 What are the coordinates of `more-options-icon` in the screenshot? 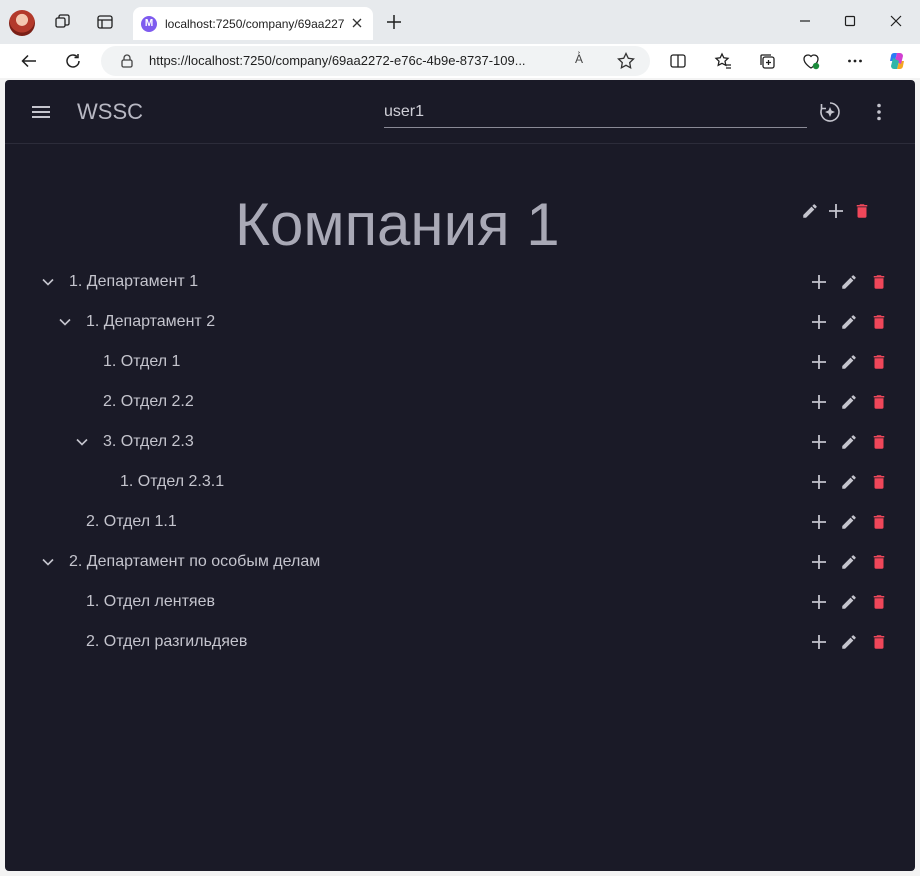 It's located at (855, 61).